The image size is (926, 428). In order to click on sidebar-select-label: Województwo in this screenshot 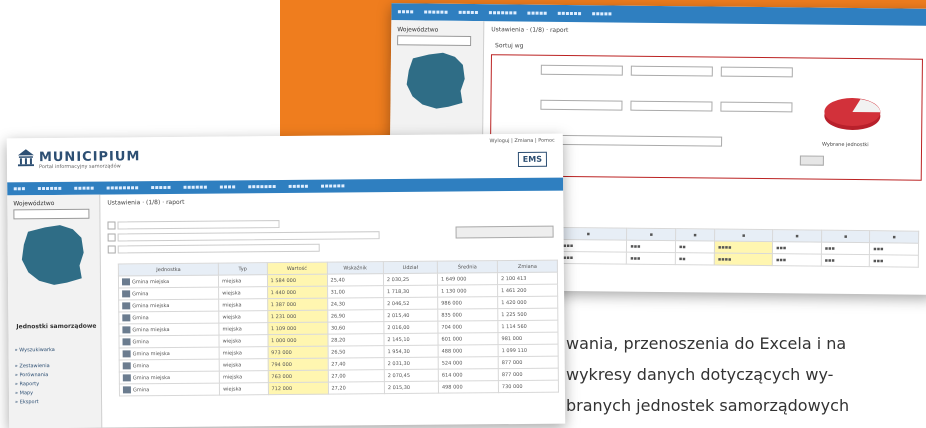, I will do `click(34, 204)`.